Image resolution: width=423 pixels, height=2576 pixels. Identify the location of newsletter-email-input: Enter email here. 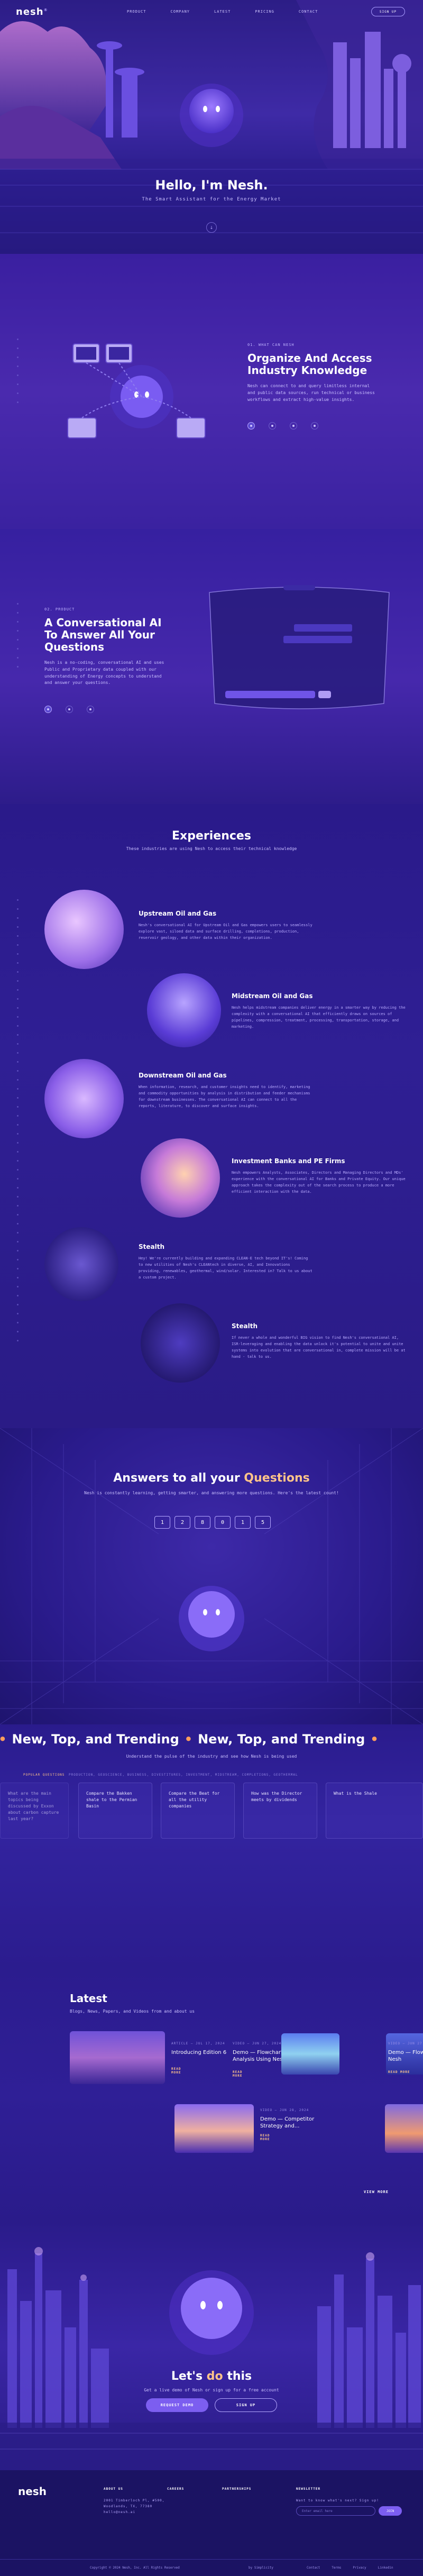
(336, 2511).